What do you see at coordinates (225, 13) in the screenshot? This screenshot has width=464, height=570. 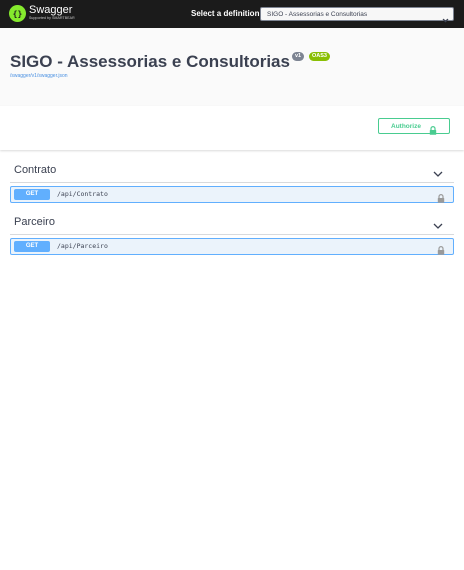 I see `definition-label: Select a definition` at bounding box center [225, 13].